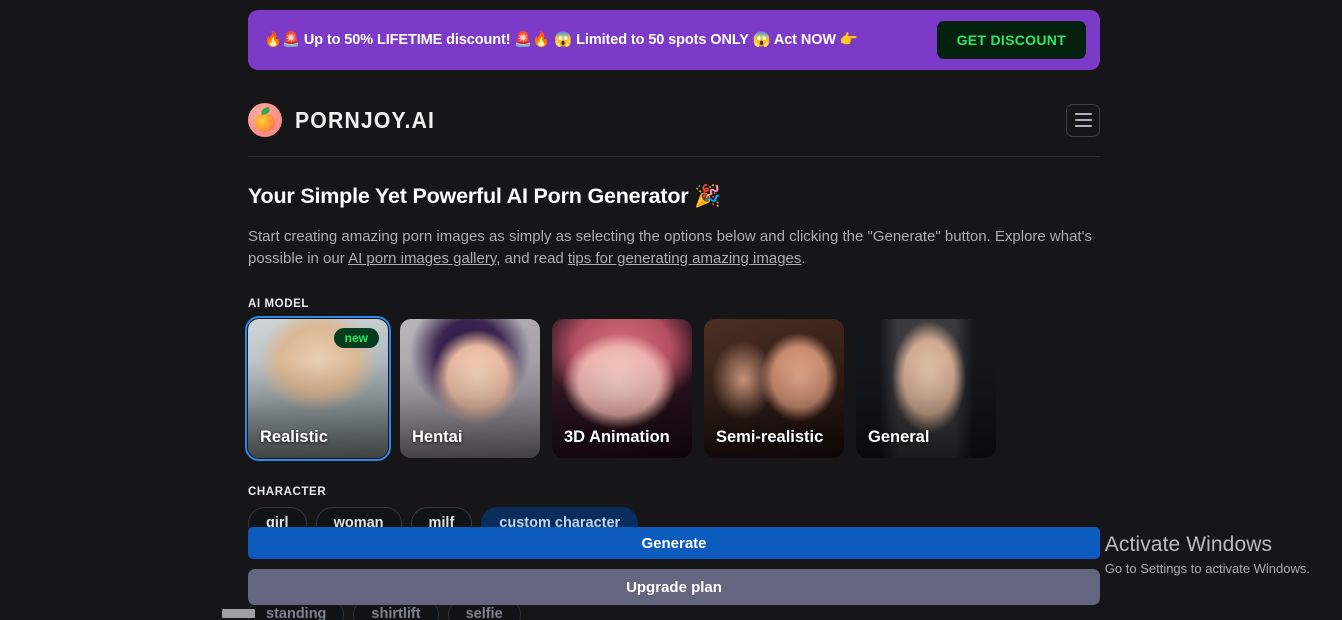 The width and height of the screenshot is (1342, 620). What do you see at coordinates (422, 258) in the screenshot?
I see `gallery-link: AI porn images gallery` at bounding box center [422, 258].